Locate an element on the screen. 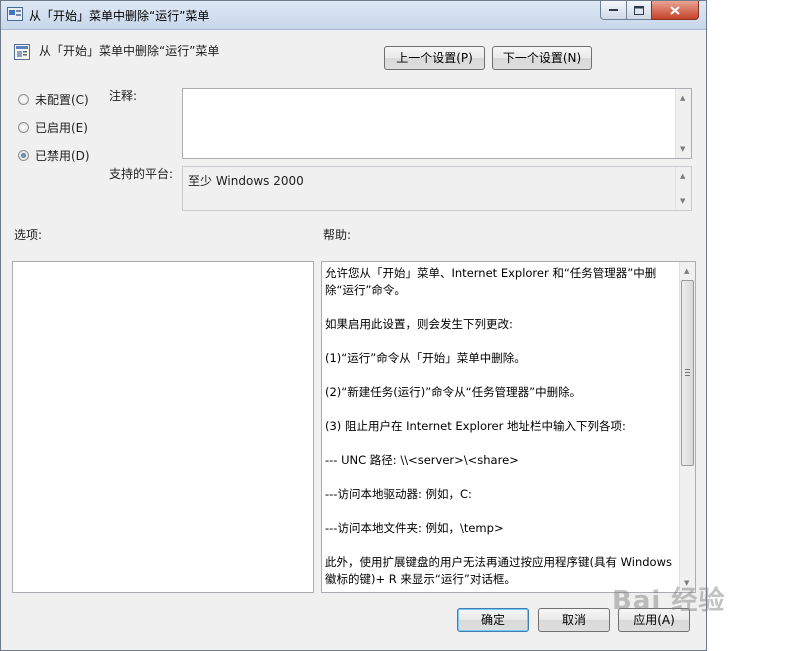 This screenshot has height=651, width=792. maximize-icon is located at coordinates (639, 10).